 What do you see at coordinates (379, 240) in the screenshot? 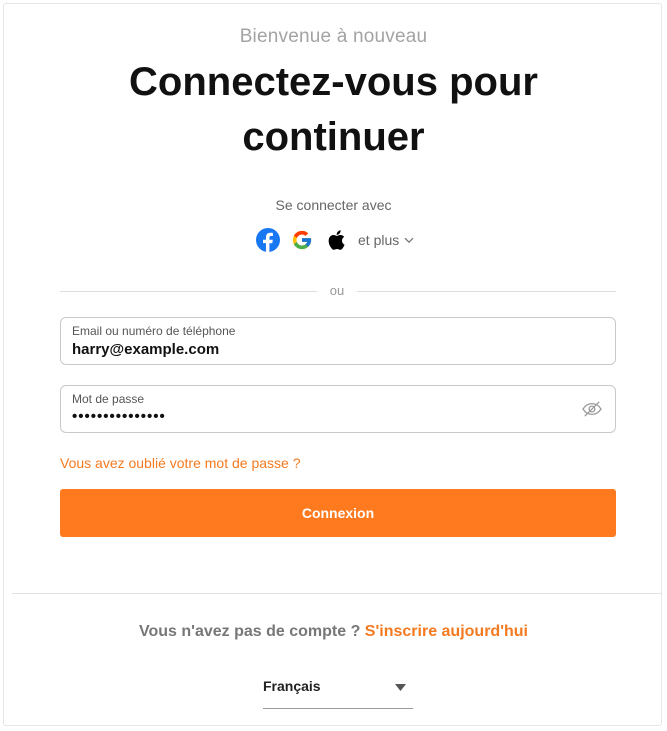
I see `more-providers-label: et plus` at bounding box center [379, 240].